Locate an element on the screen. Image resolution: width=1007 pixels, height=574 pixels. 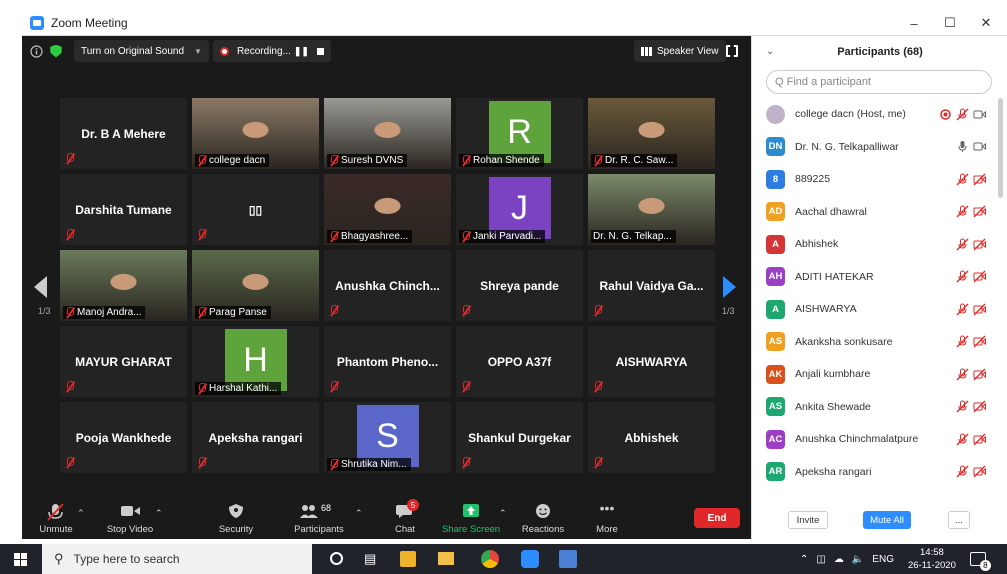
windows-start-icon is located at coordinates (20, 559).